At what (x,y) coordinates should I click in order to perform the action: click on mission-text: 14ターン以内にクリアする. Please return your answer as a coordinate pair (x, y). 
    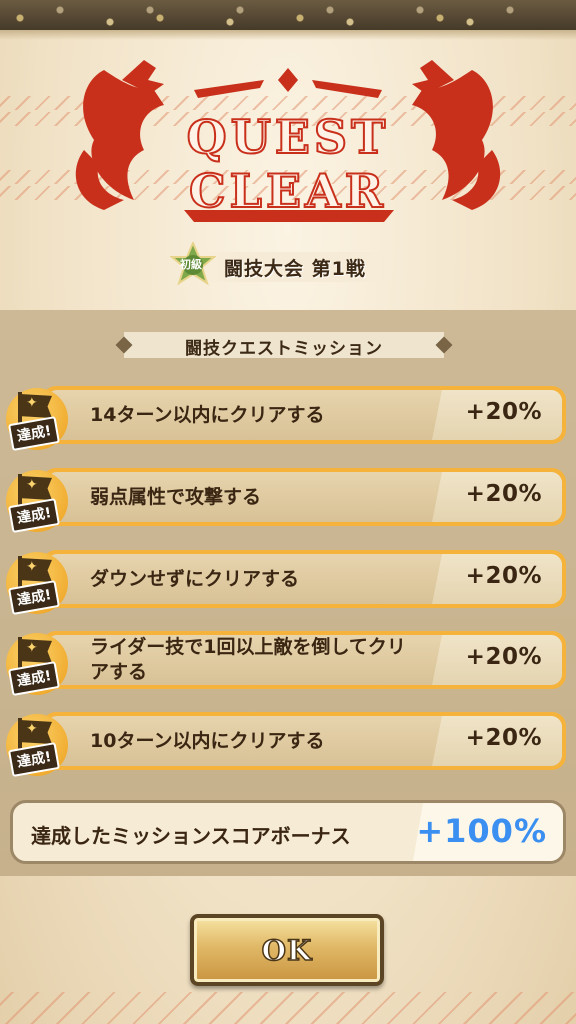
    Looking at the image, I should click on (207, 414).